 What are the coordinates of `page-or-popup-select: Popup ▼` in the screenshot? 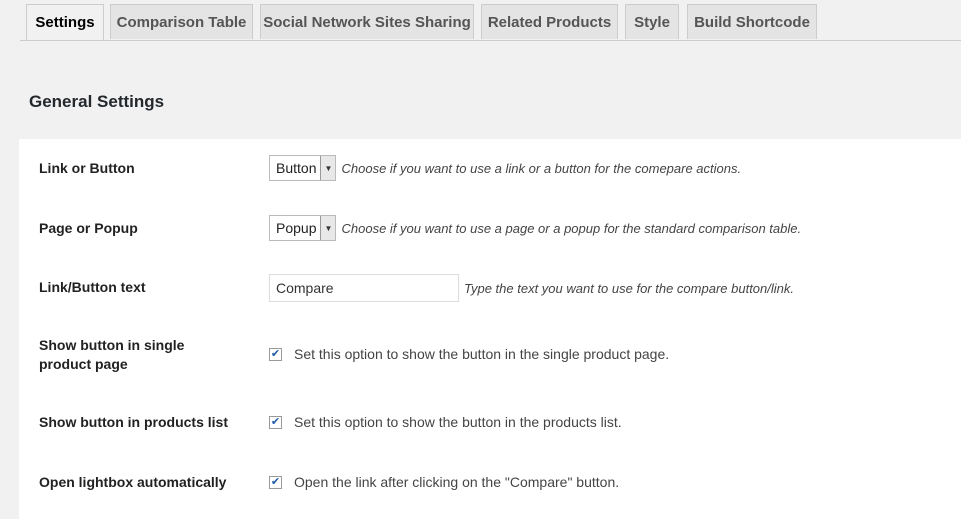 It's located at (303, 228).